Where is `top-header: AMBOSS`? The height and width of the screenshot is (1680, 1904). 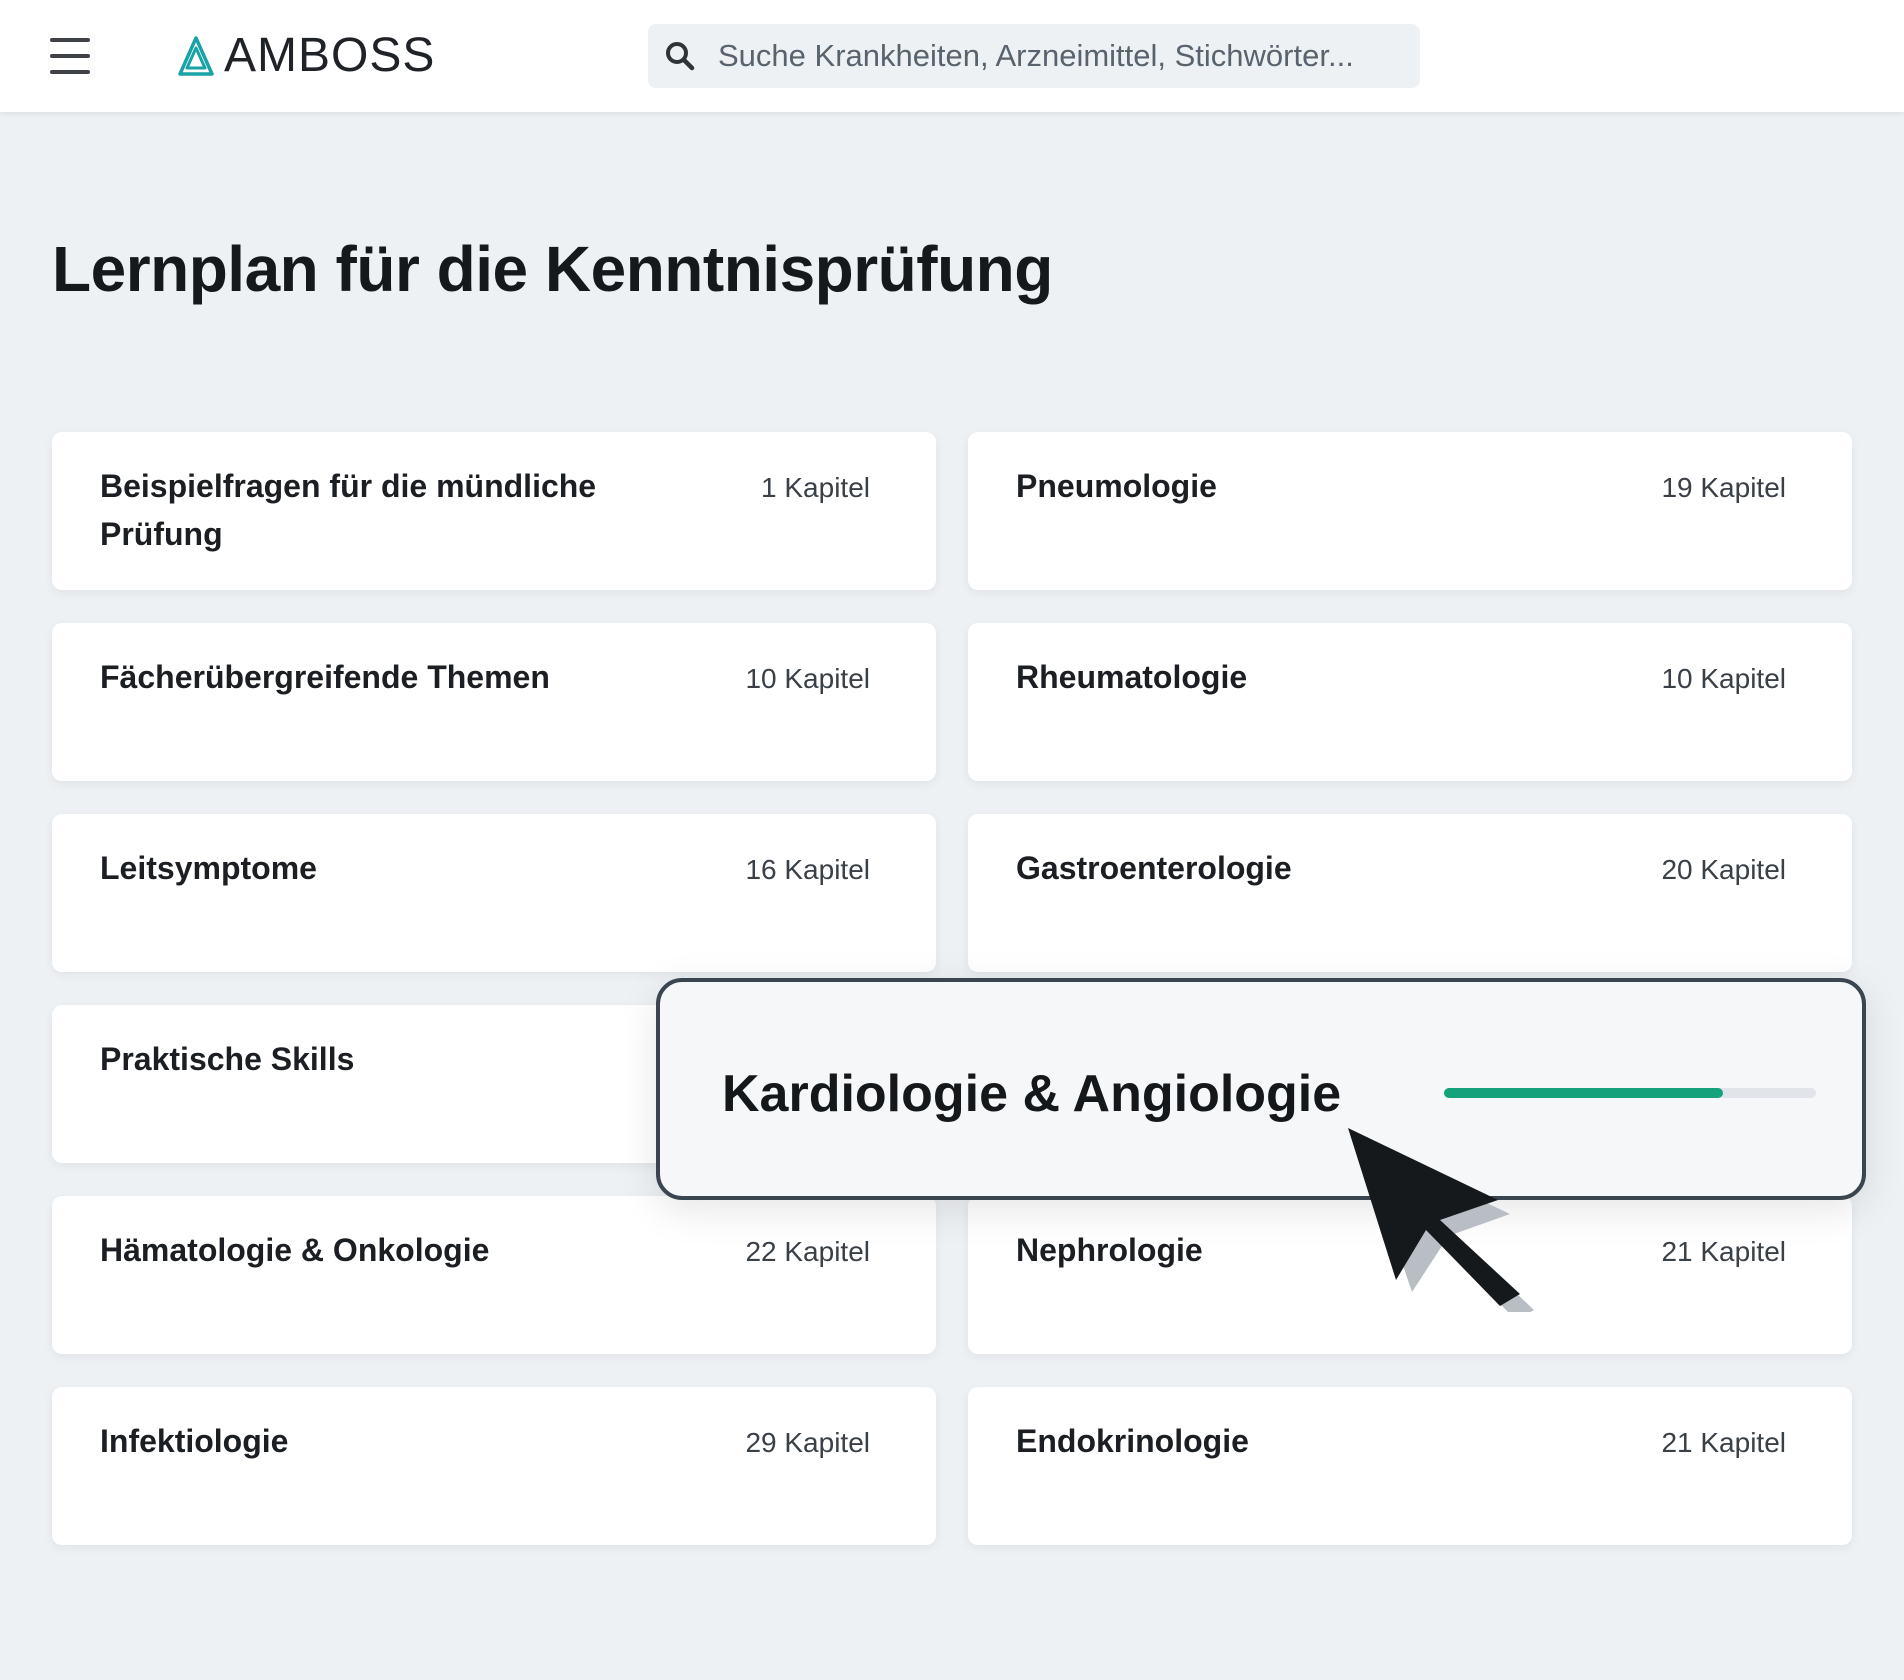 top-header: AMBOSS is located at coordinates (952, 56).